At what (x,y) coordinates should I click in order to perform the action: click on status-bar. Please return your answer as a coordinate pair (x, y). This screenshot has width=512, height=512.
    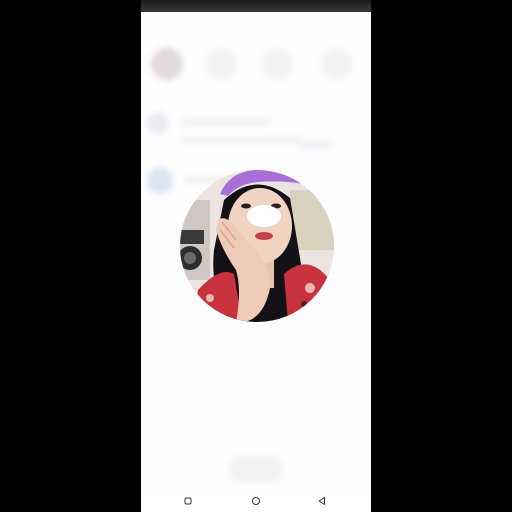
    Looking at the image, I should click on (256, 6).